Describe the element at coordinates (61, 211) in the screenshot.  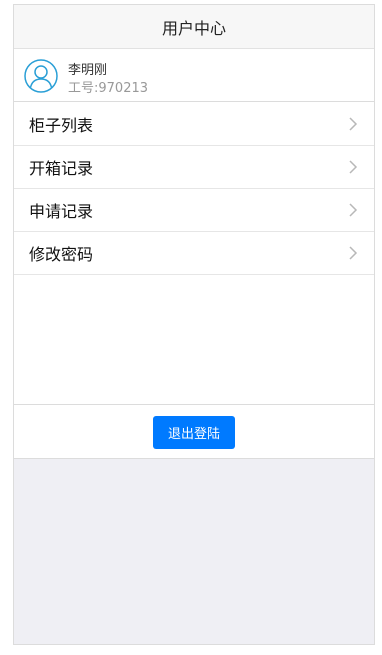
I see `menu-item-label: 申请记录` at that location.